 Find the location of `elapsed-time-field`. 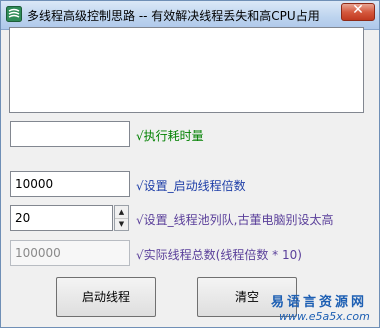

elapsed-time-field is located at coordinates (70, 134).